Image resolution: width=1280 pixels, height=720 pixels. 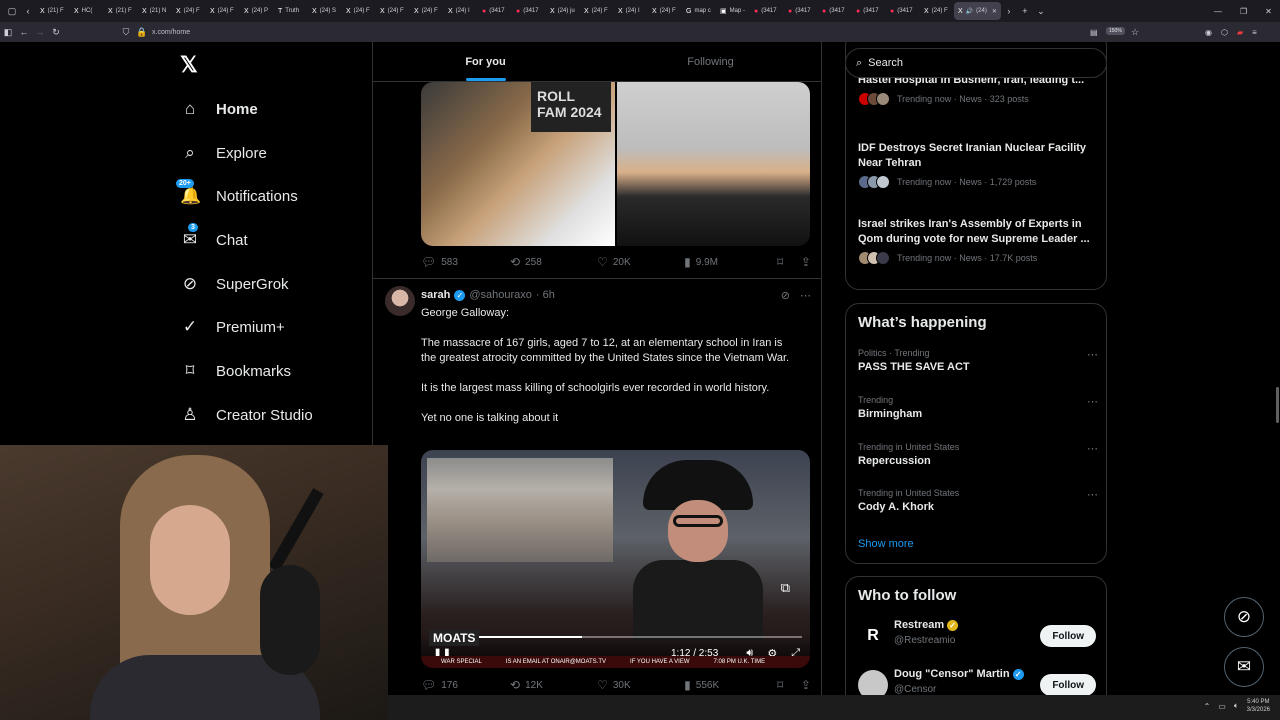 What do you see at coordinates (553, 262) in the screenshot?
I see `repost-button: ⟲ 258` at bounding box center [553, 262].